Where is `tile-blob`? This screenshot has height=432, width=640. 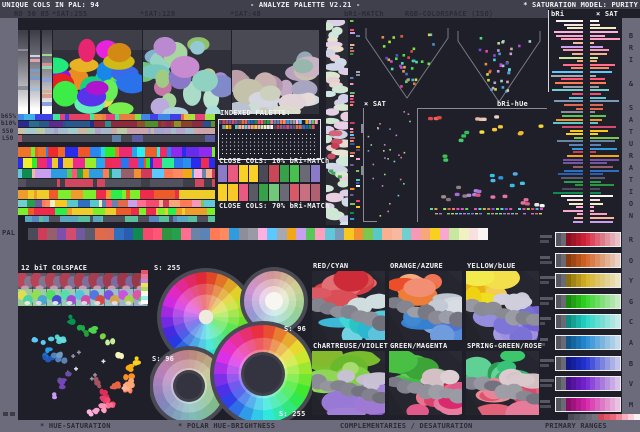
tile-blob is located at coordinates (128, 303).